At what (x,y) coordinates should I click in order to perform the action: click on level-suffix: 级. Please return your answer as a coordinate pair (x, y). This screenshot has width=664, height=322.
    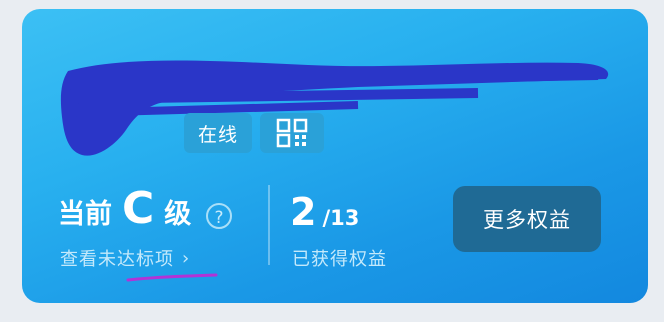
    Looking at the image, I should click on (178, 214).